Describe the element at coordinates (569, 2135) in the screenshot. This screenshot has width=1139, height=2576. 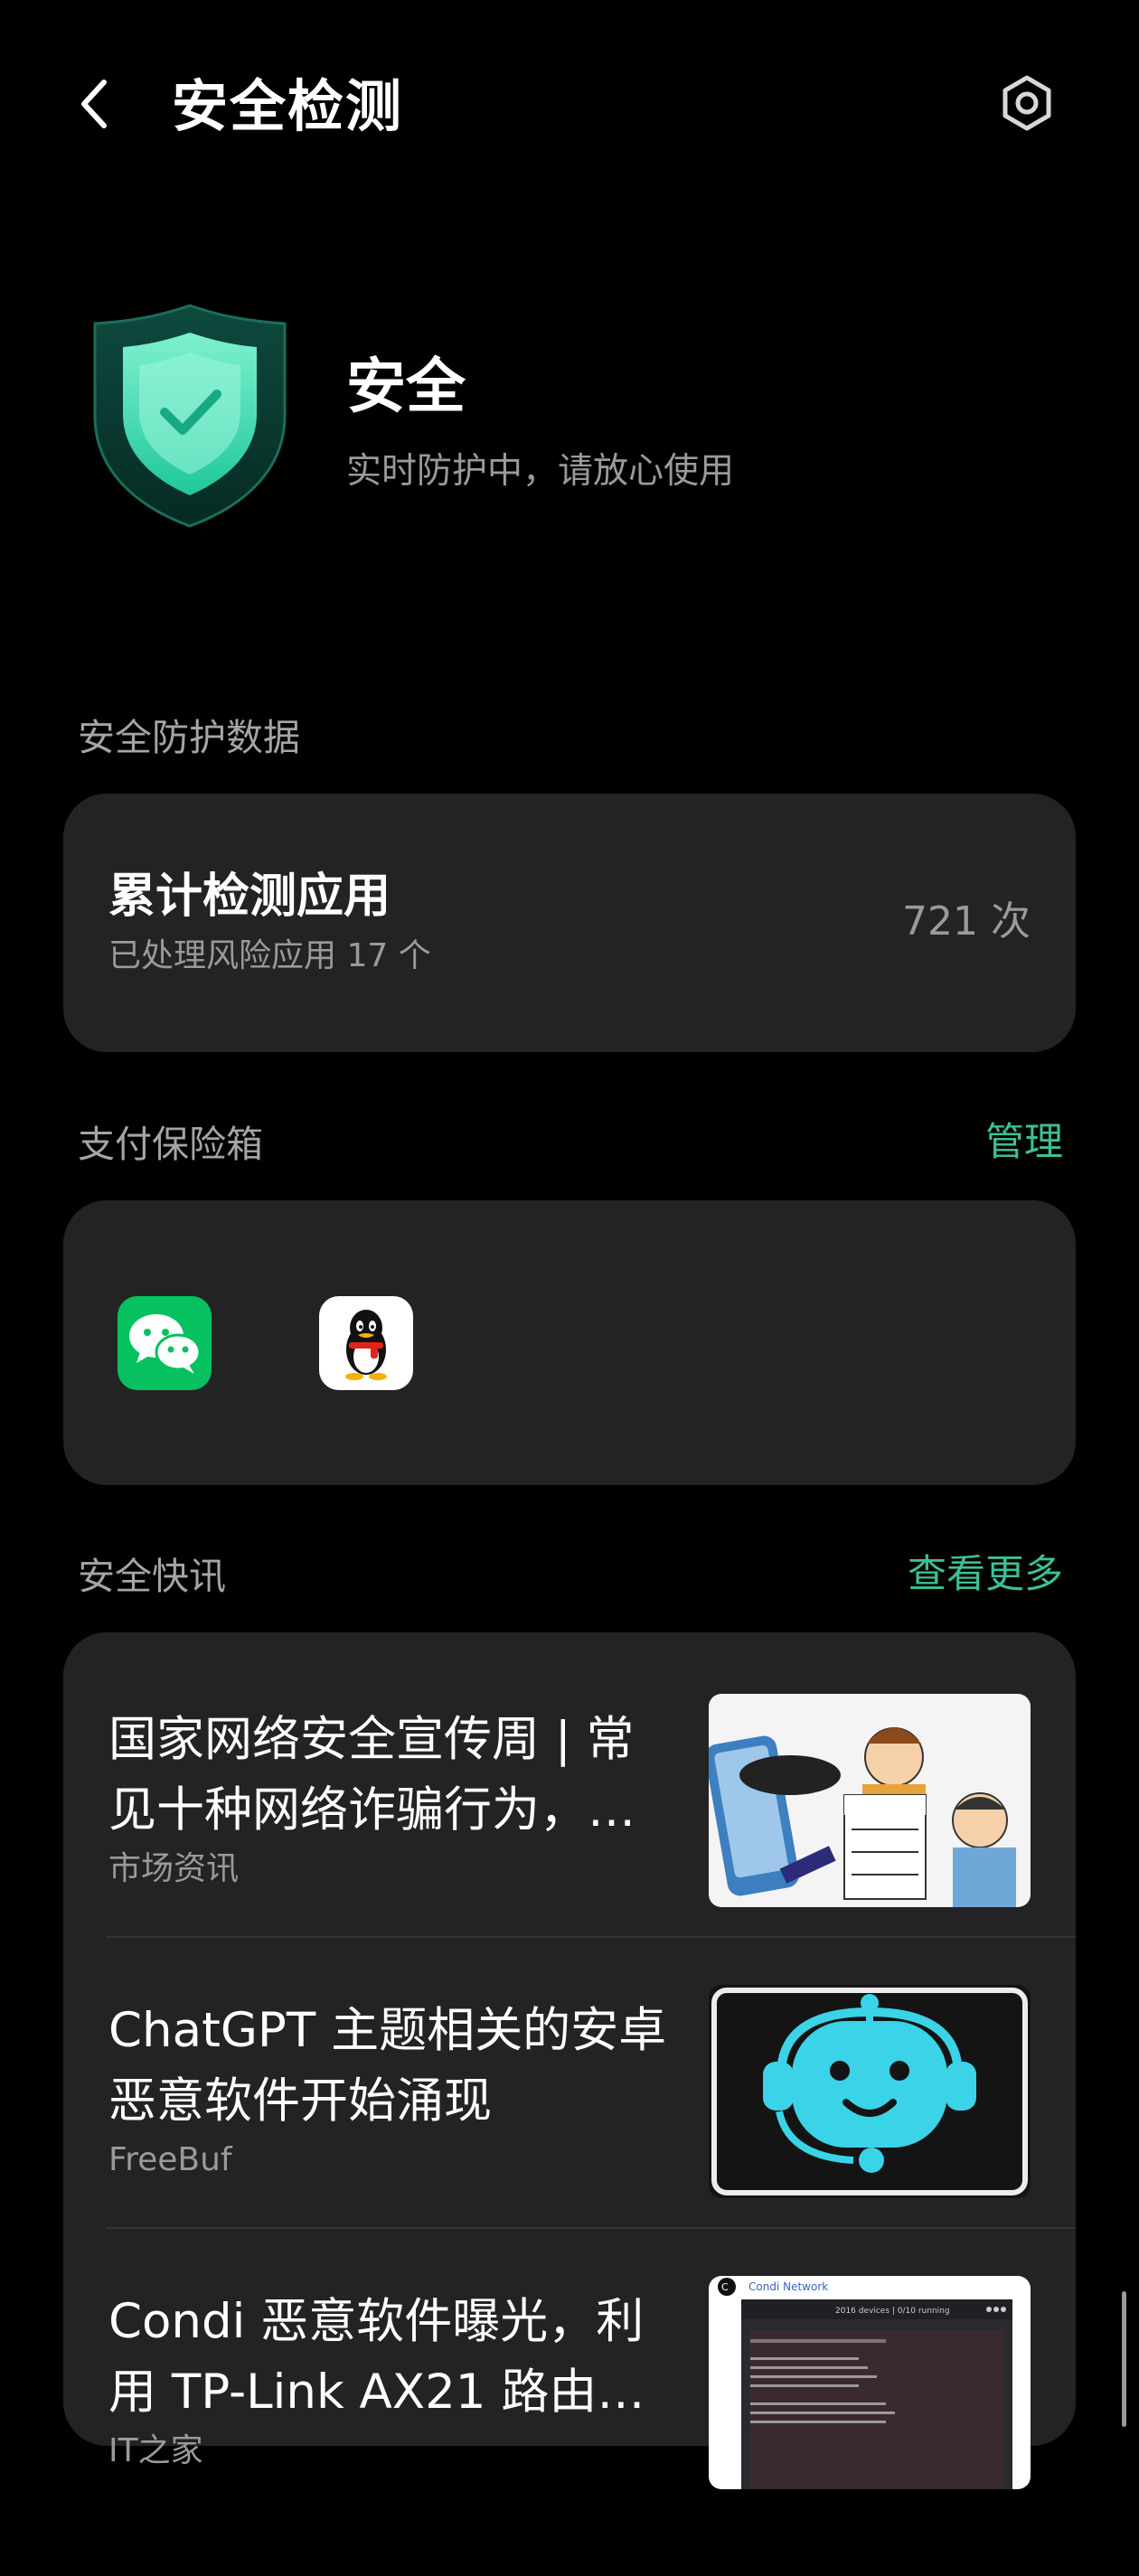
I see `news-item: ChatGPT 主题相关的安卓恶意软件开始涌现 FreeBuf` at that location.